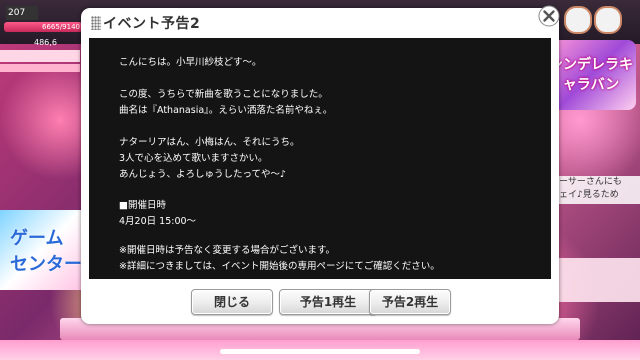  What do you see at coordinates (328, 302) in the screenshot?
I see `play-preview-1-button: 予告1再生` at bounding box center [328, 302].